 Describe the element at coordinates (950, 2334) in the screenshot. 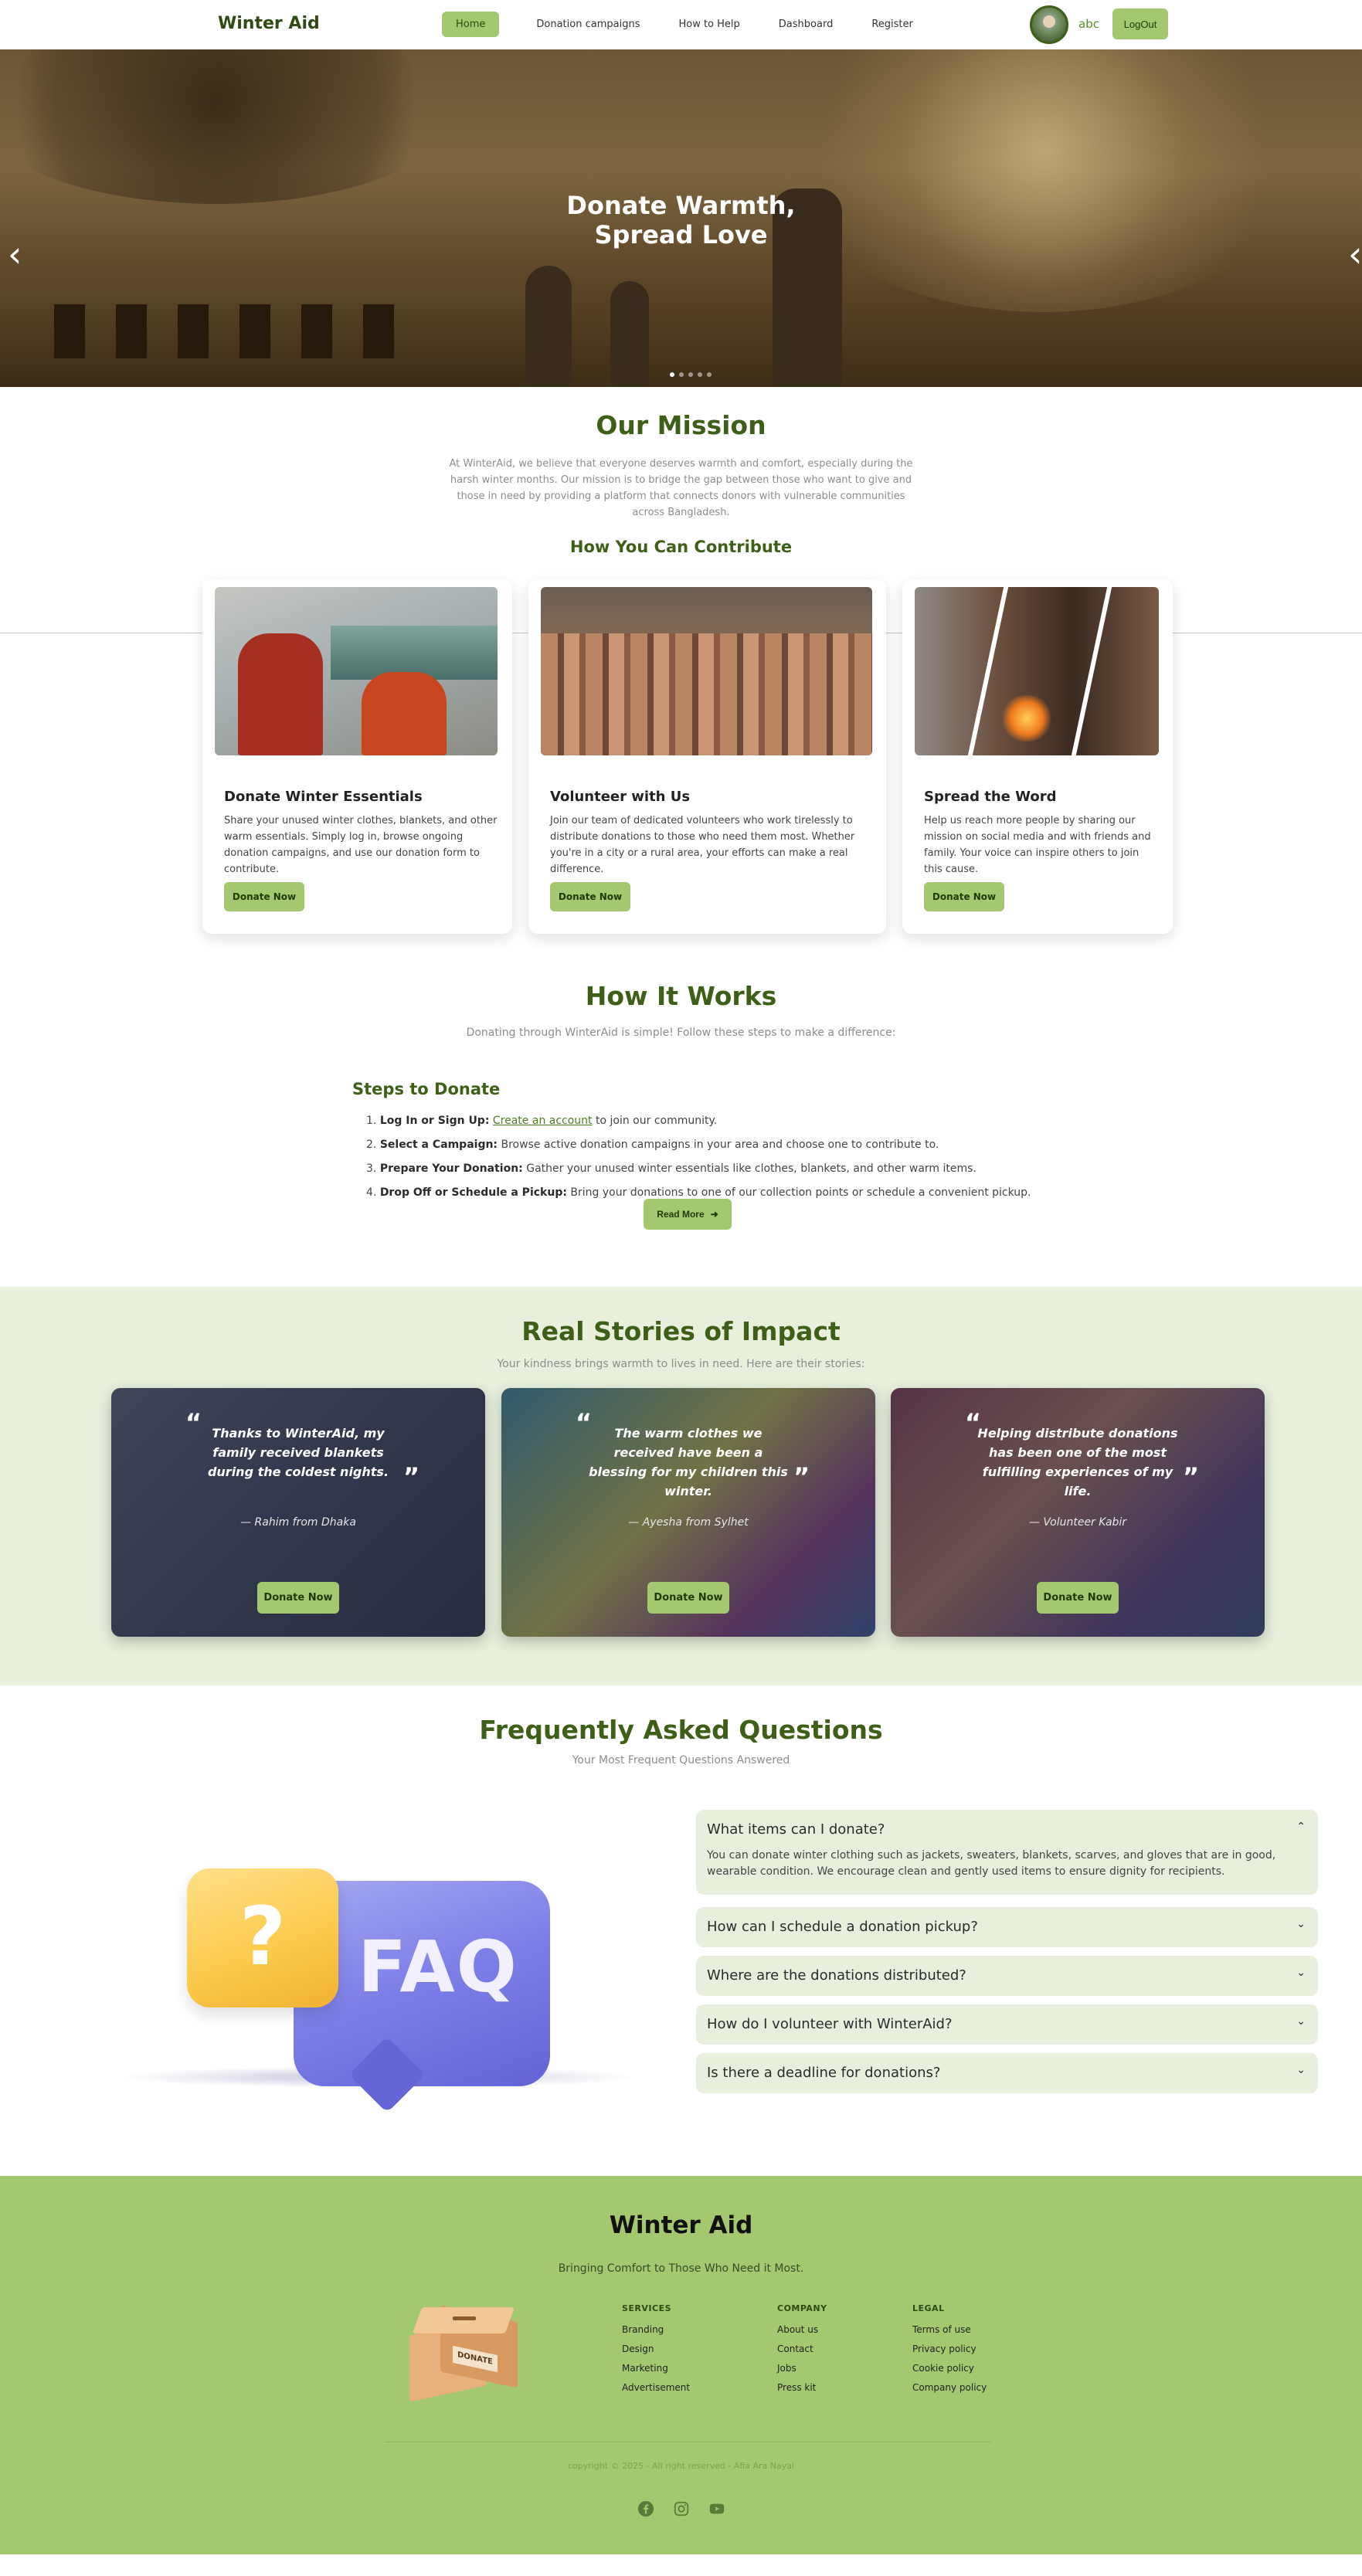

I see `footer-link: Terms of use` at that location.